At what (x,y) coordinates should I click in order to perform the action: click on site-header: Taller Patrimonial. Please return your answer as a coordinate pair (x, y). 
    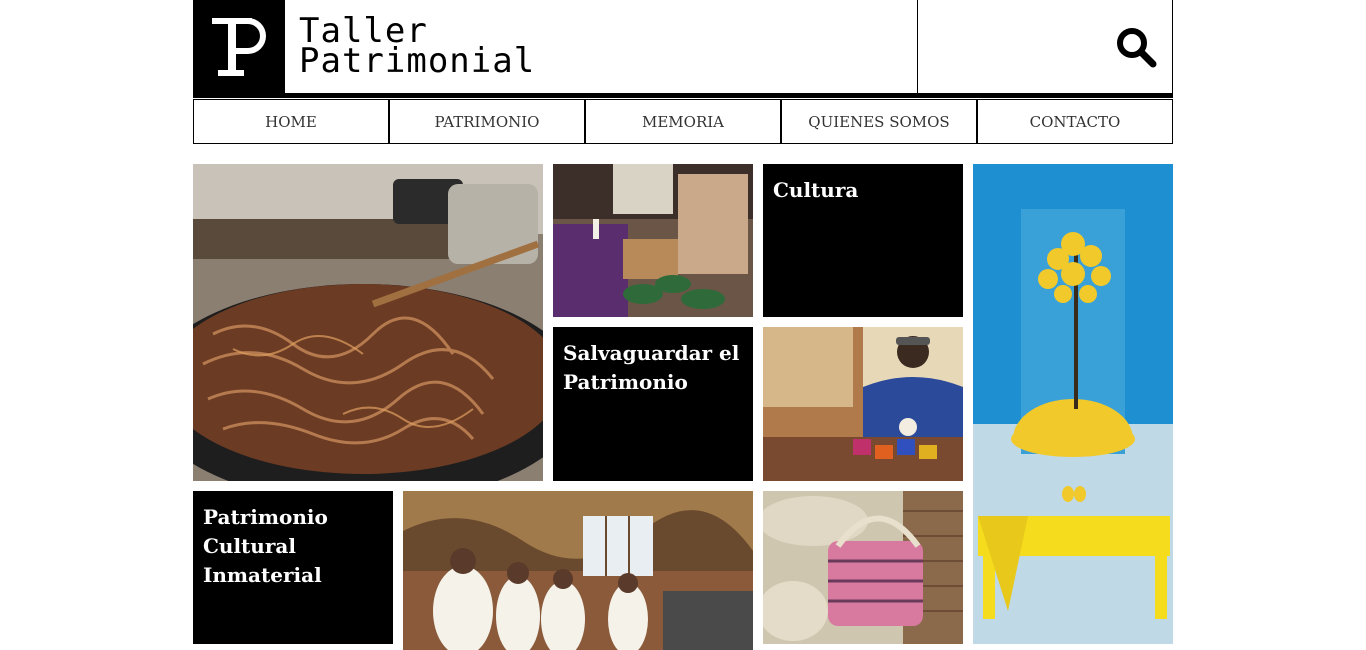
    Looking at the image, I should click on (683, 47).